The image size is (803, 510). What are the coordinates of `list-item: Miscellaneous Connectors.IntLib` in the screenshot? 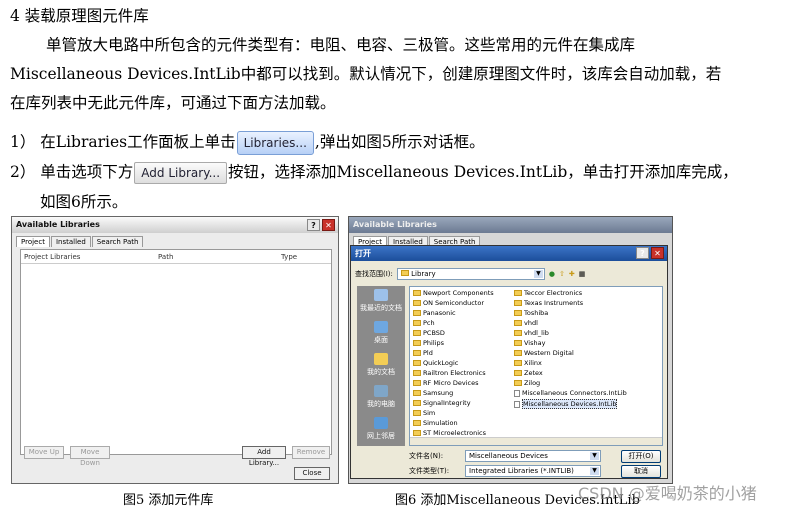 It's located at (570, 393).